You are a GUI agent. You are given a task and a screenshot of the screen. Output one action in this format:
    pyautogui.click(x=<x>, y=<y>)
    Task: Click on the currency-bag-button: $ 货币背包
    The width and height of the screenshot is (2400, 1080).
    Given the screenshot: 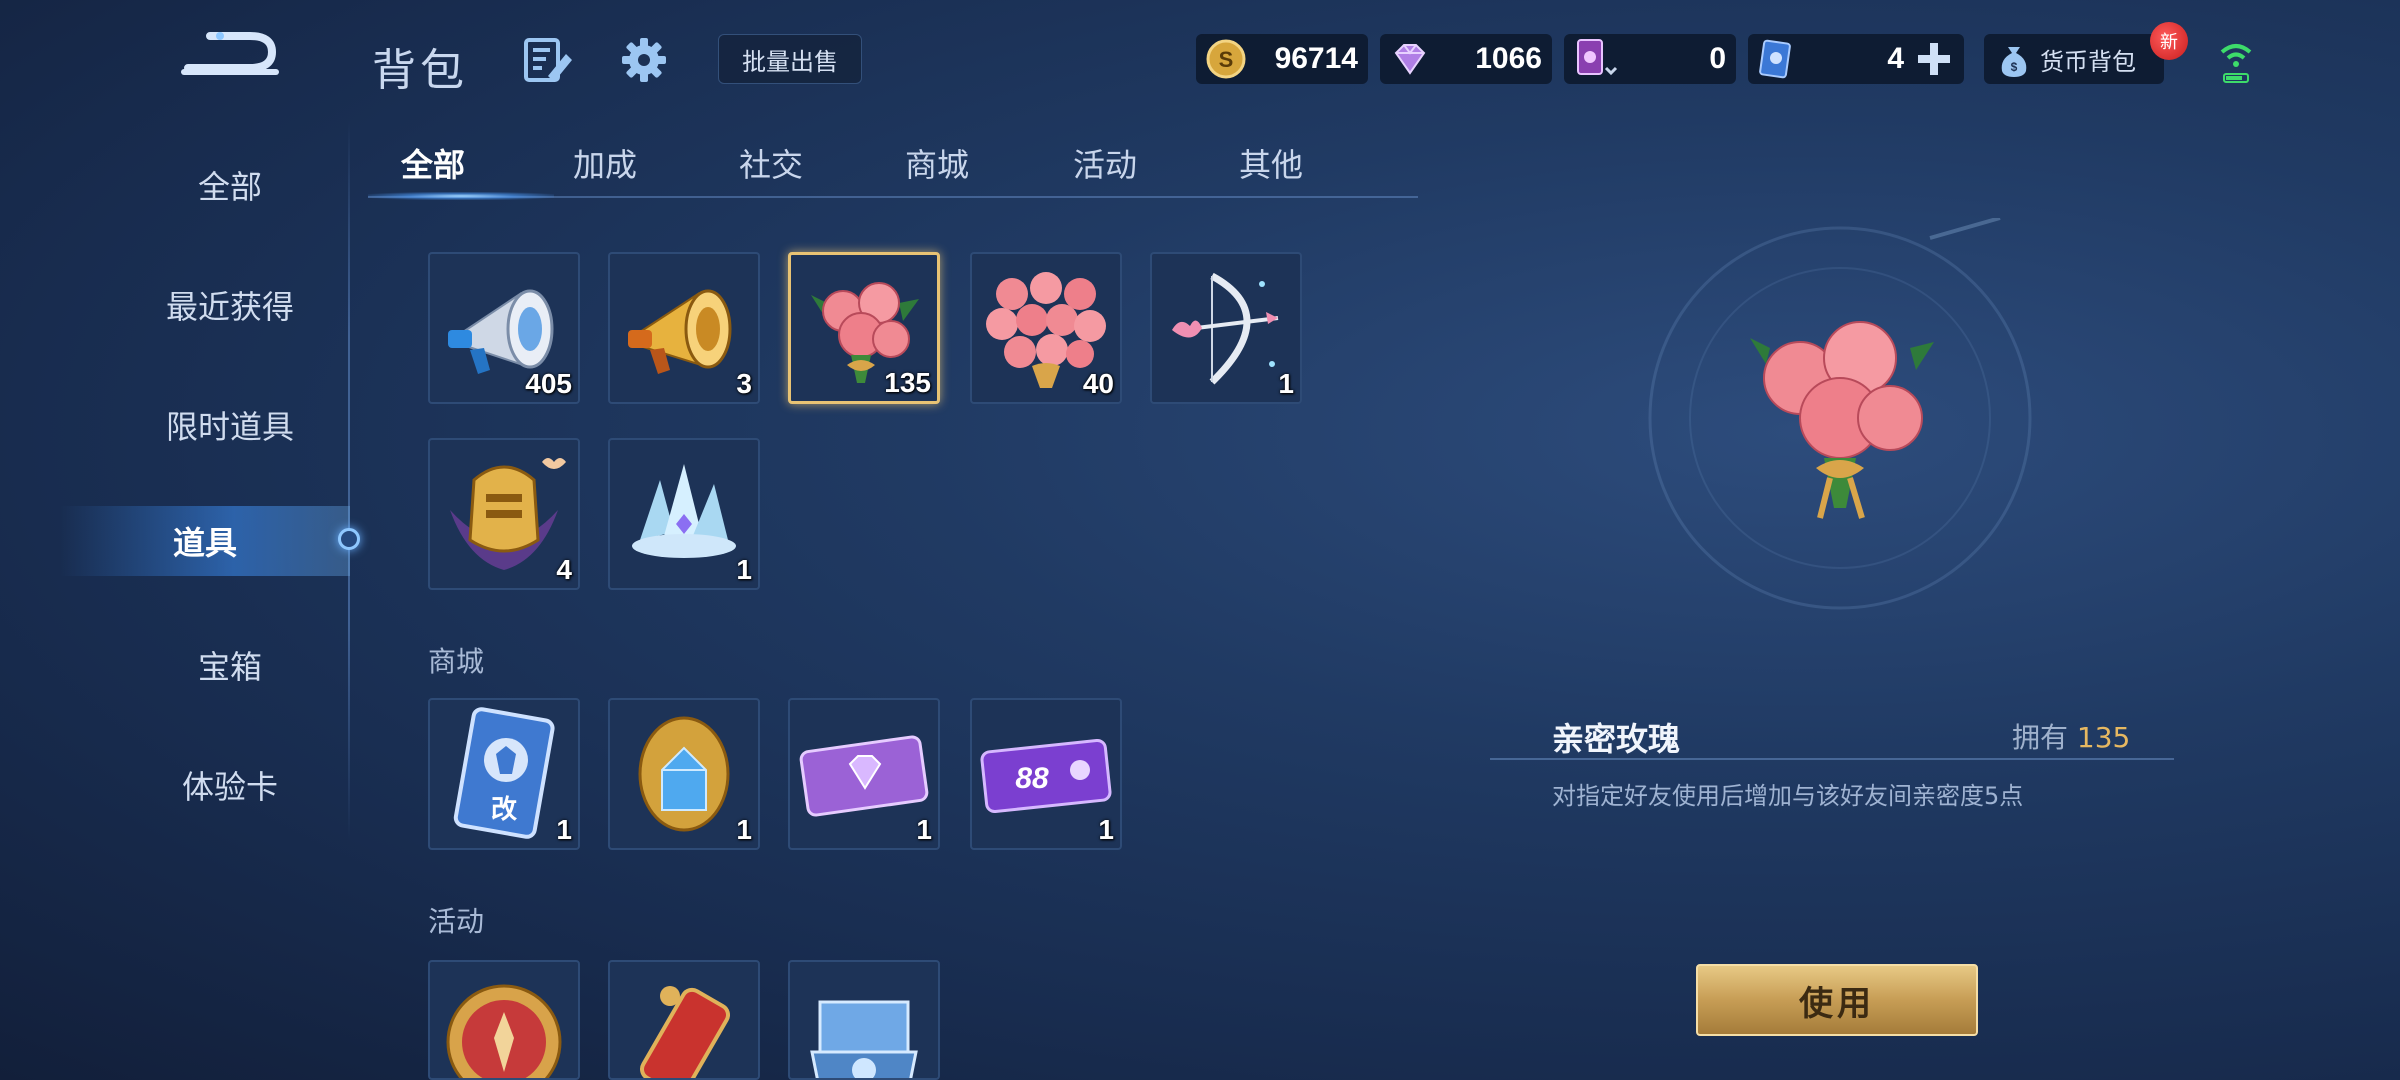 What is the action you would take?
    pyautogui.click(x=2074, y=59)
    